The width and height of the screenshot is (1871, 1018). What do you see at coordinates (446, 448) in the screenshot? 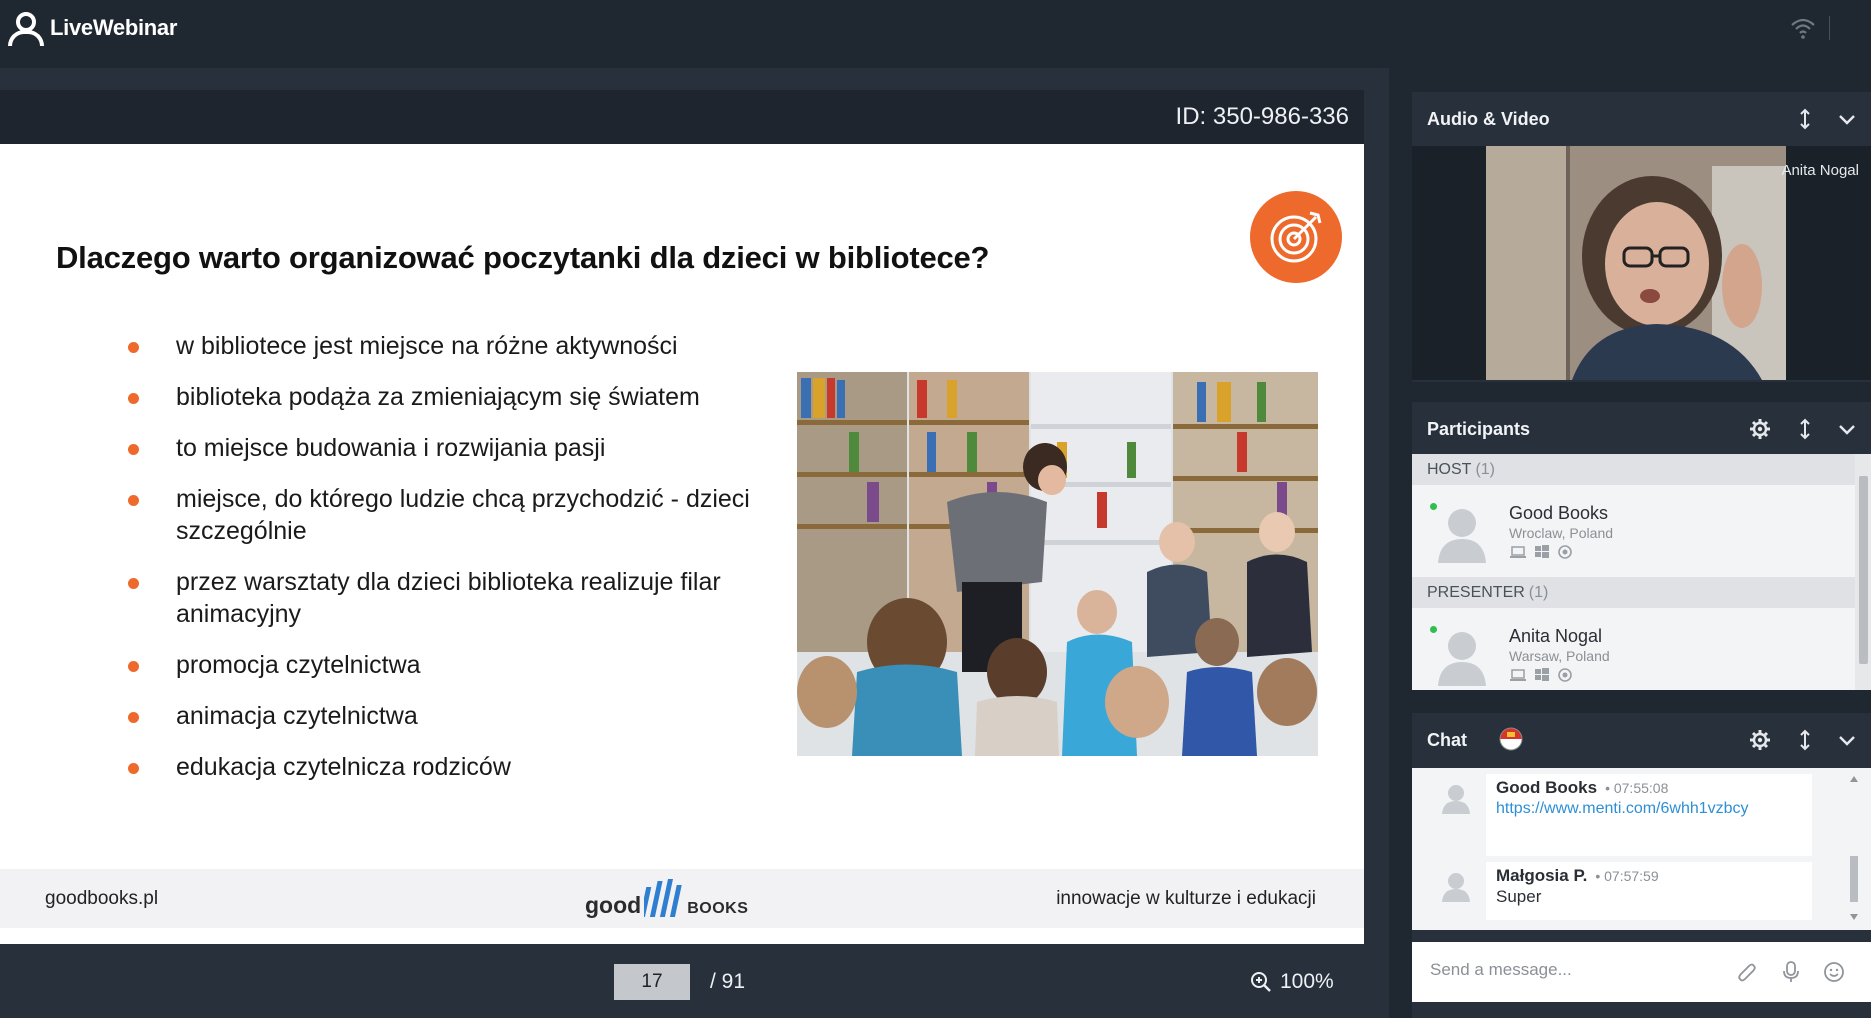
I see `bullet-item: to miejsce budowania i rozwijania pasji` at bounding box center [446, 448].